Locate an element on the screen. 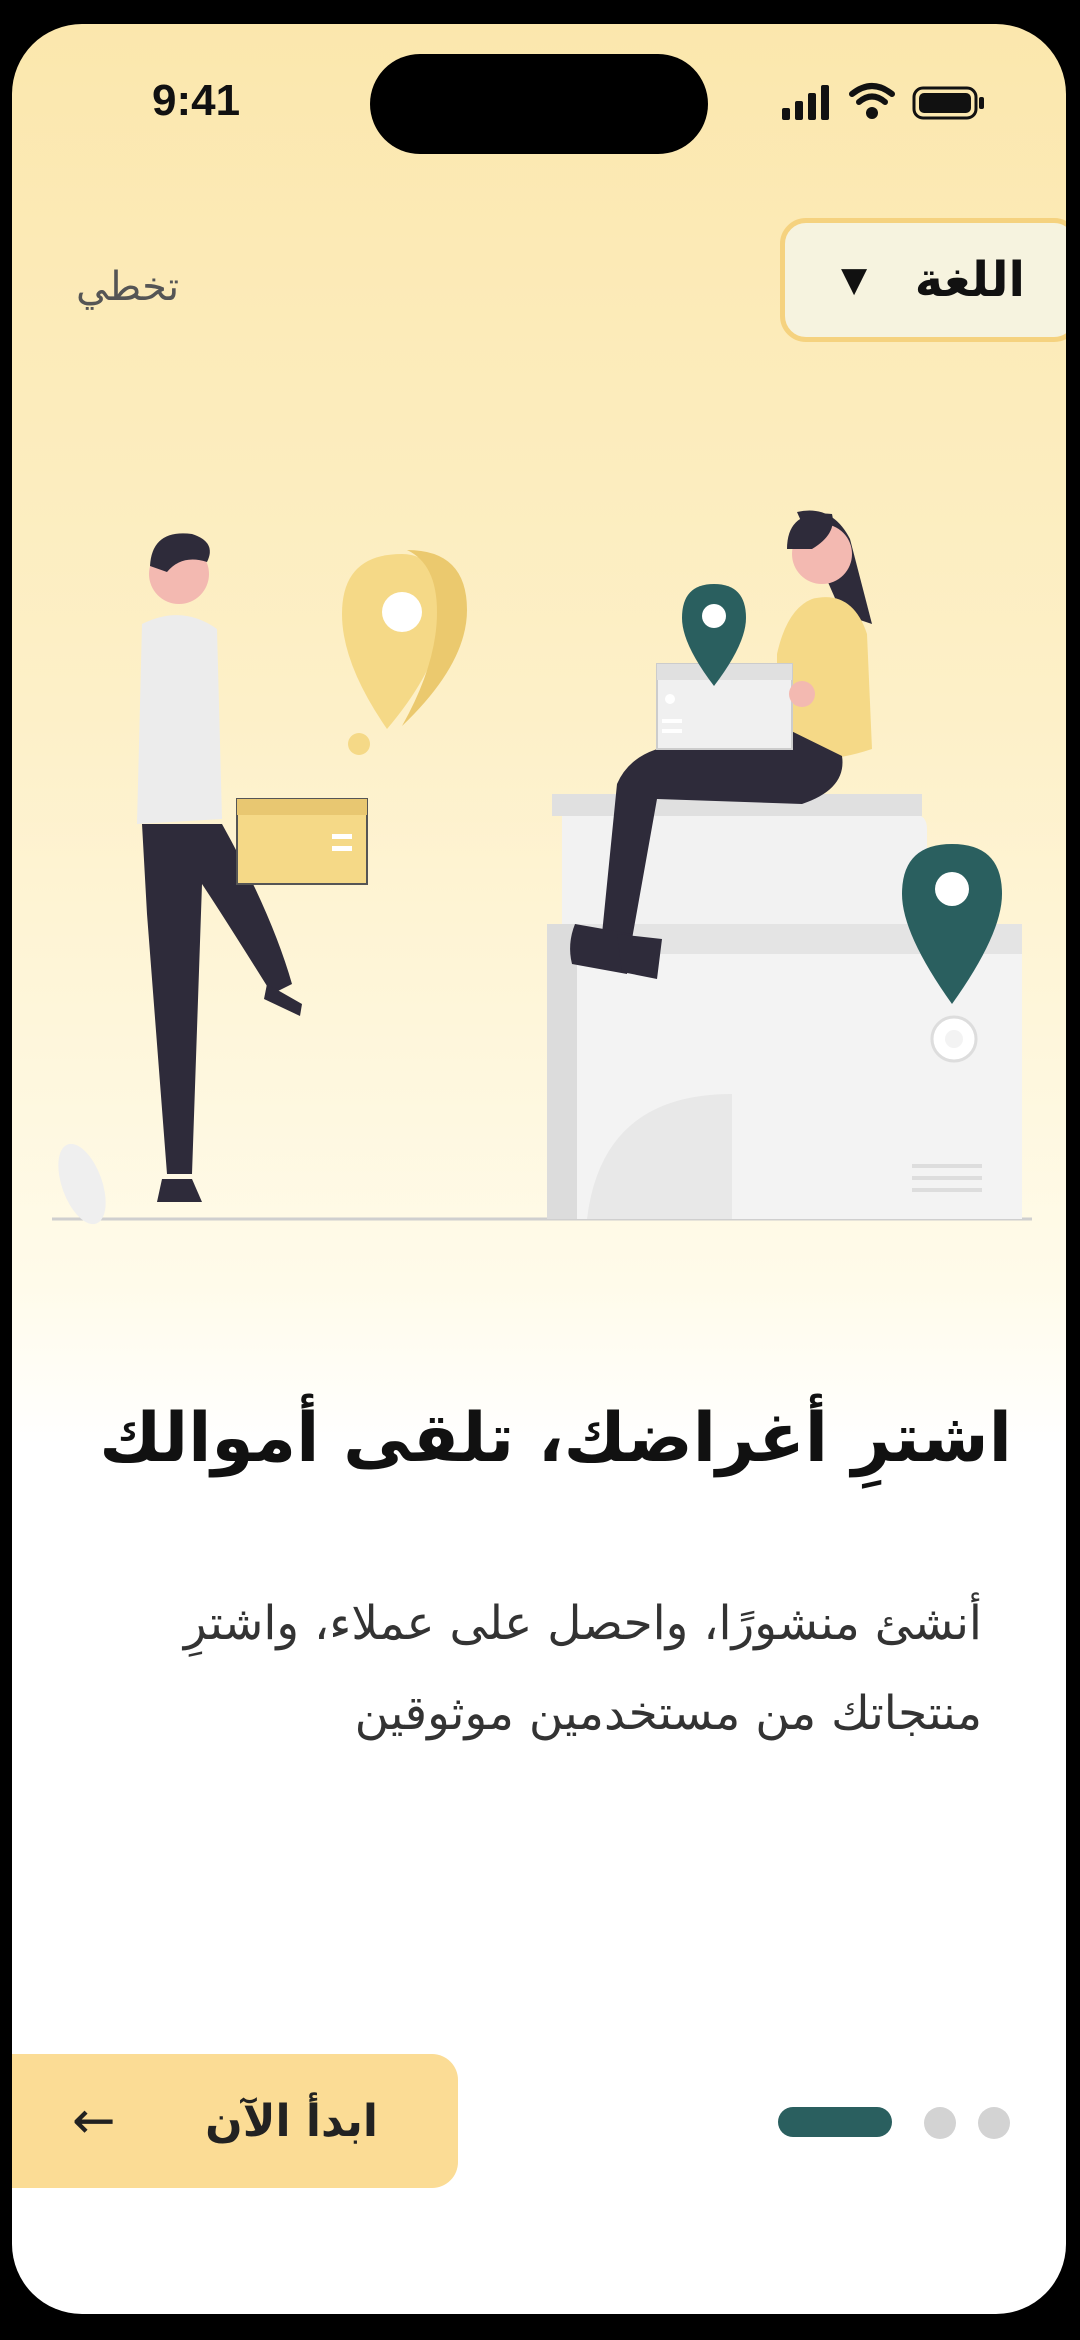 This screenshot has height=2340, width=1080. skip-button: تخطي is located at coordinates (127, 287).